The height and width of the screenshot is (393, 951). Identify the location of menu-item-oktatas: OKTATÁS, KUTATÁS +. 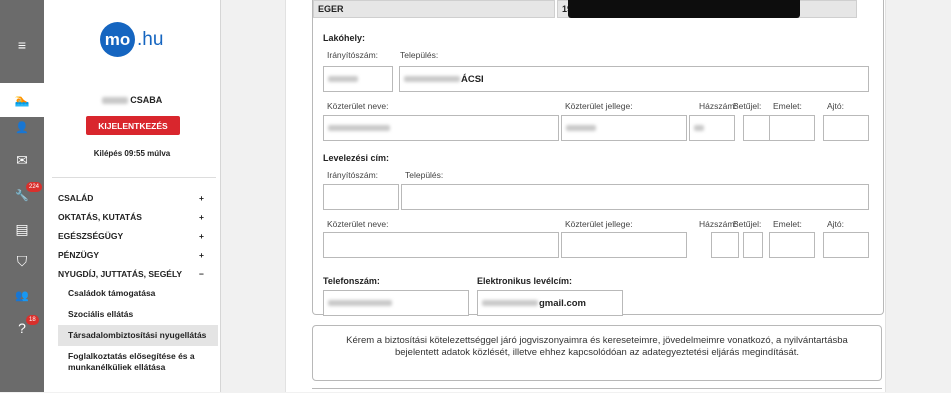
(138, 216).